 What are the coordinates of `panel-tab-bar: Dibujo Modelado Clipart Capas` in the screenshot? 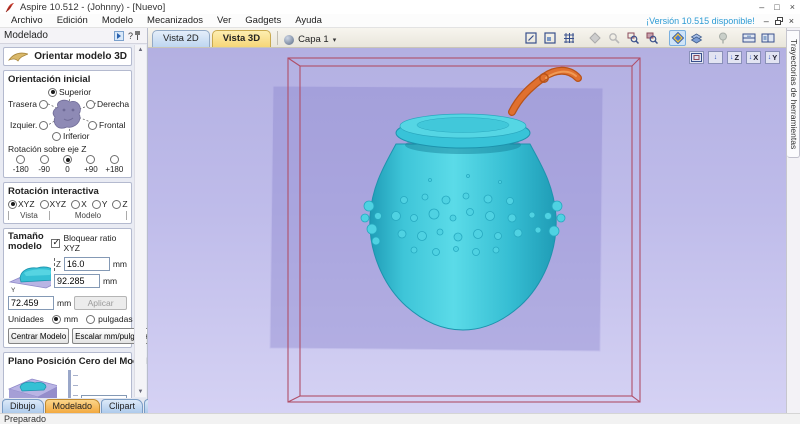 It's located at (93, 405).